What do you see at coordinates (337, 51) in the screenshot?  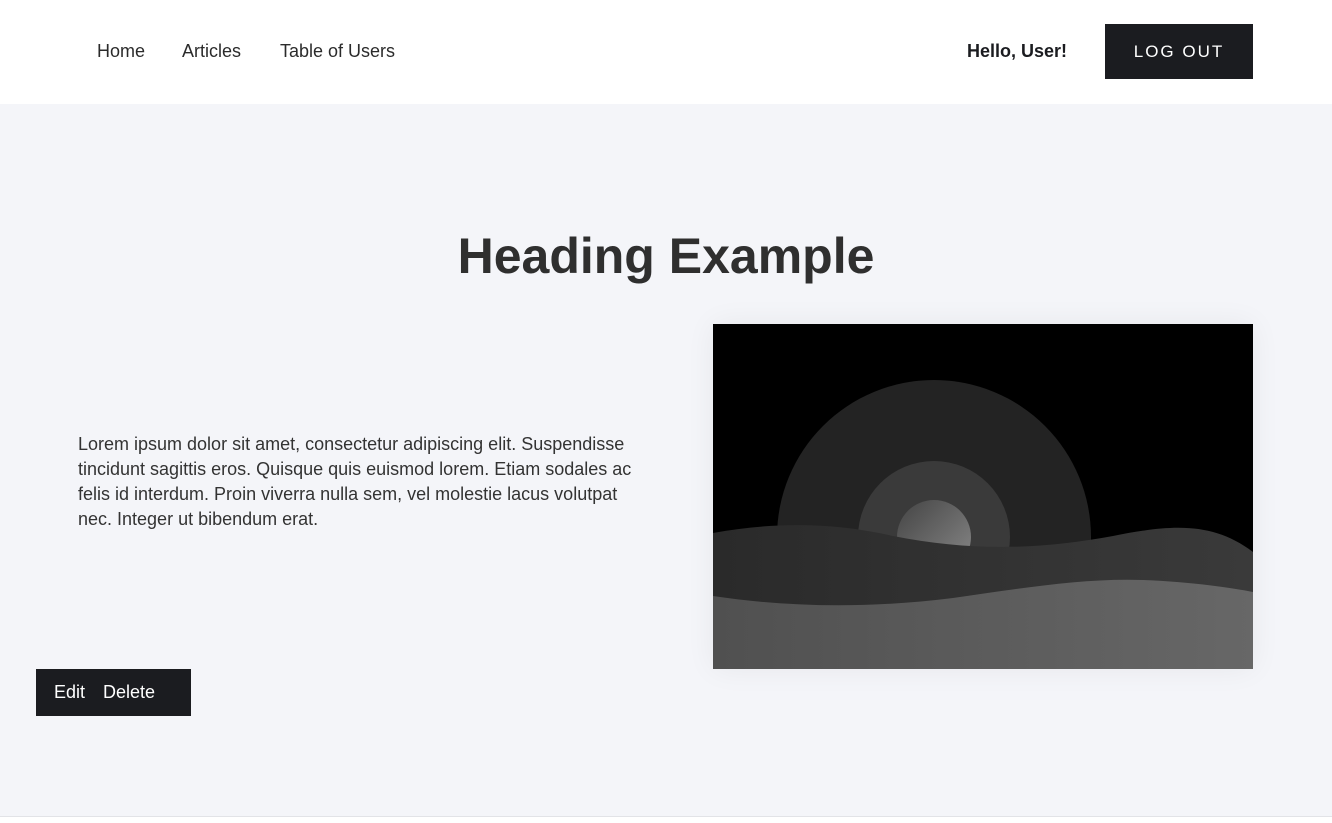 I see `nav-link-table-of-users: Table of Users` at bounding box center [337, 51].